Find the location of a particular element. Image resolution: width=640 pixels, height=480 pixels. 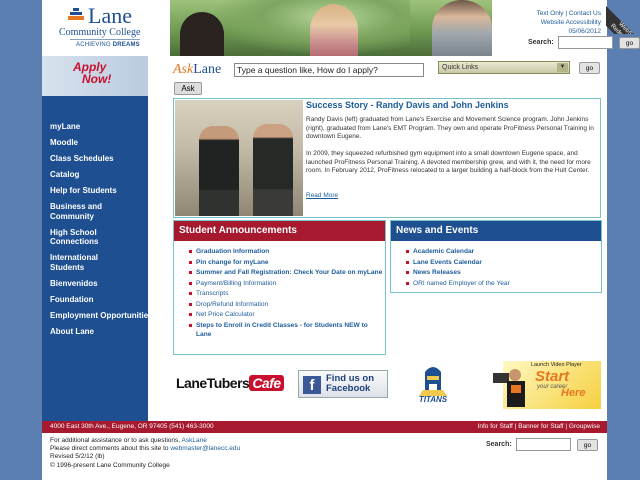

redesign-corner-ribbon: WebS Redesign is located at coordinates (623, 17).